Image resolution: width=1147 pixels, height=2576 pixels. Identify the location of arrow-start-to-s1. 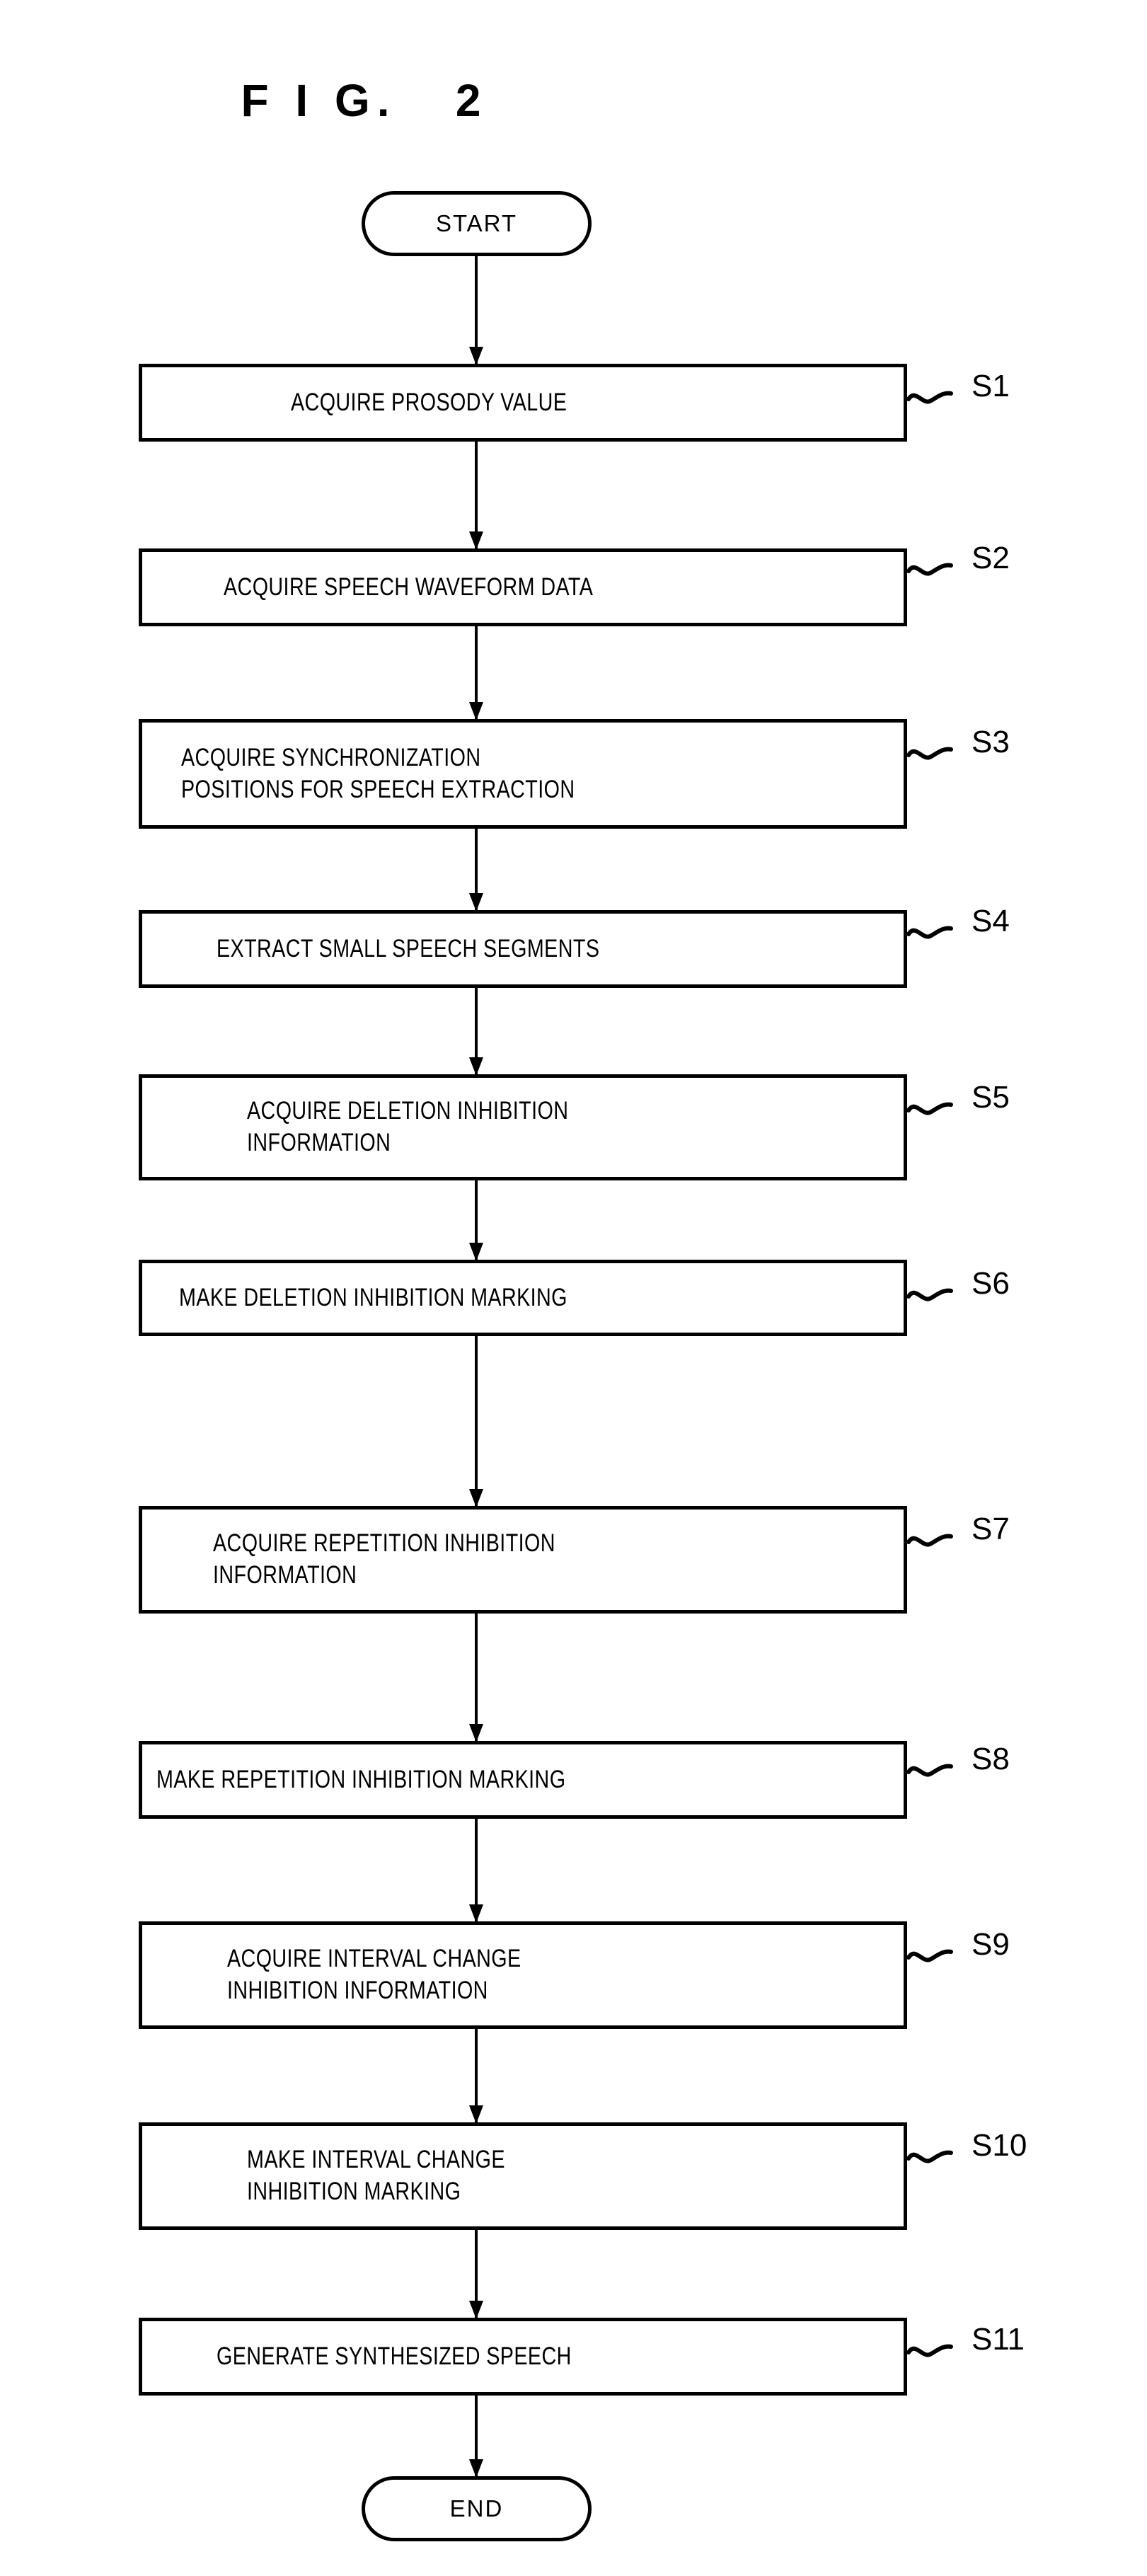
(476, 310).